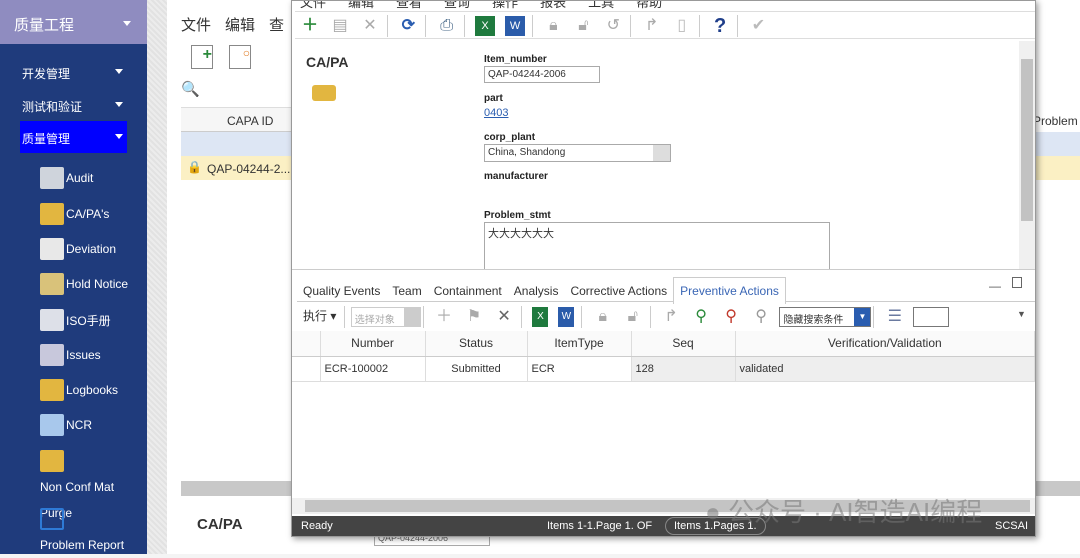  Describe the element at coordinates (577, 153) in the screenshot. I see `corp-plant-select: China, Shandong` at that location.